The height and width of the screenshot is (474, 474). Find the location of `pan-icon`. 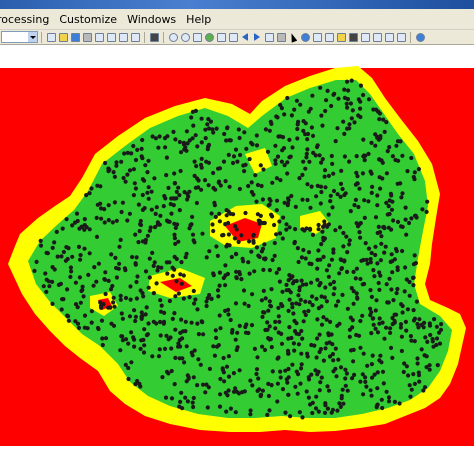

pan-icon is located at coordinates (197, 37).